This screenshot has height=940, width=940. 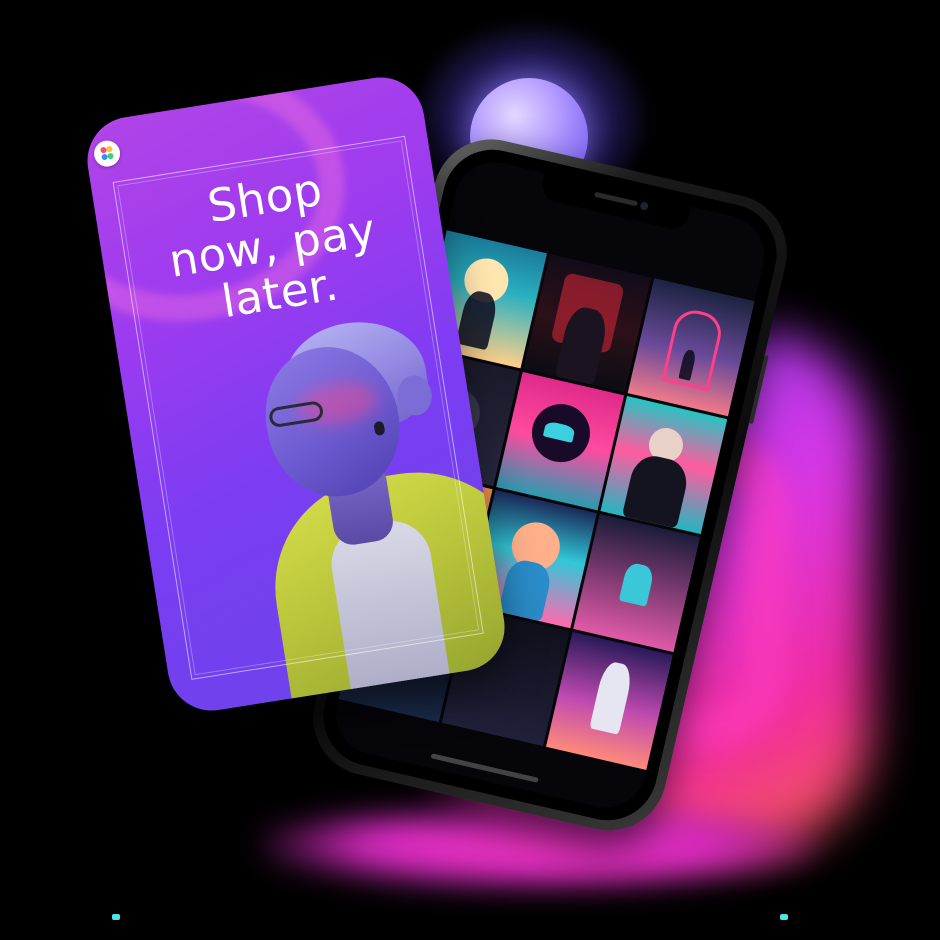 What do you see at coordinates (644, 206) in the screenshot?
I see `front-camera-icon` at bounding box center [644, 206].